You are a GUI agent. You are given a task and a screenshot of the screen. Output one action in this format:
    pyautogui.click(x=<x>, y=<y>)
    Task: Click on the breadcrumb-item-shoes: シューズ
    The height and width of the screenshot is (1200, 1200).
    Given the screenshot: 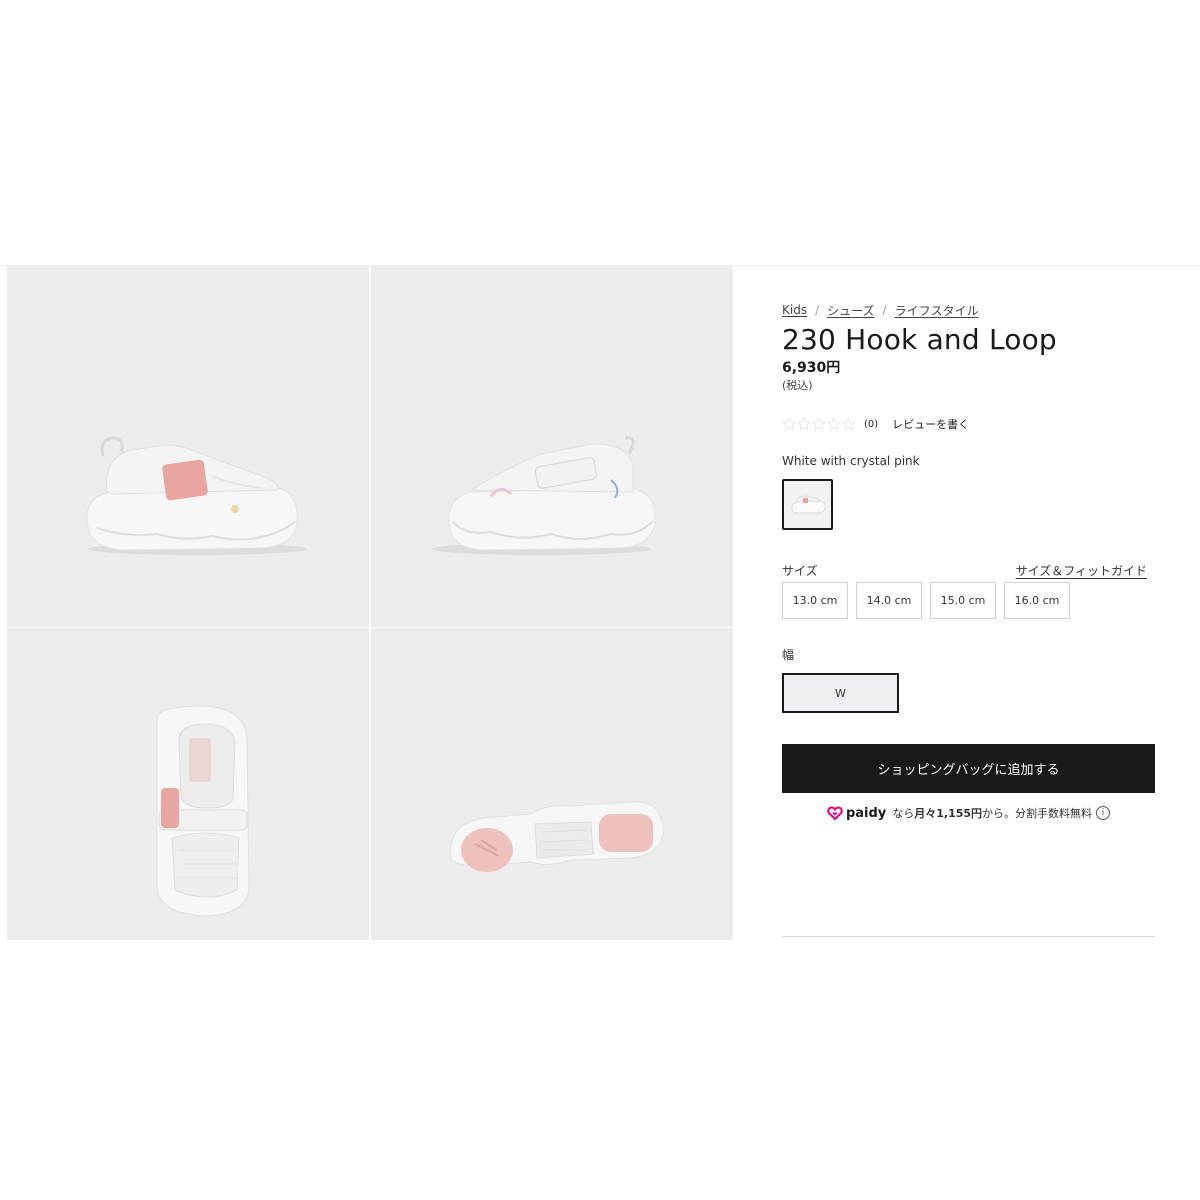 What is the action you would take?
    pyautogui.click(x=850, y=310)
    